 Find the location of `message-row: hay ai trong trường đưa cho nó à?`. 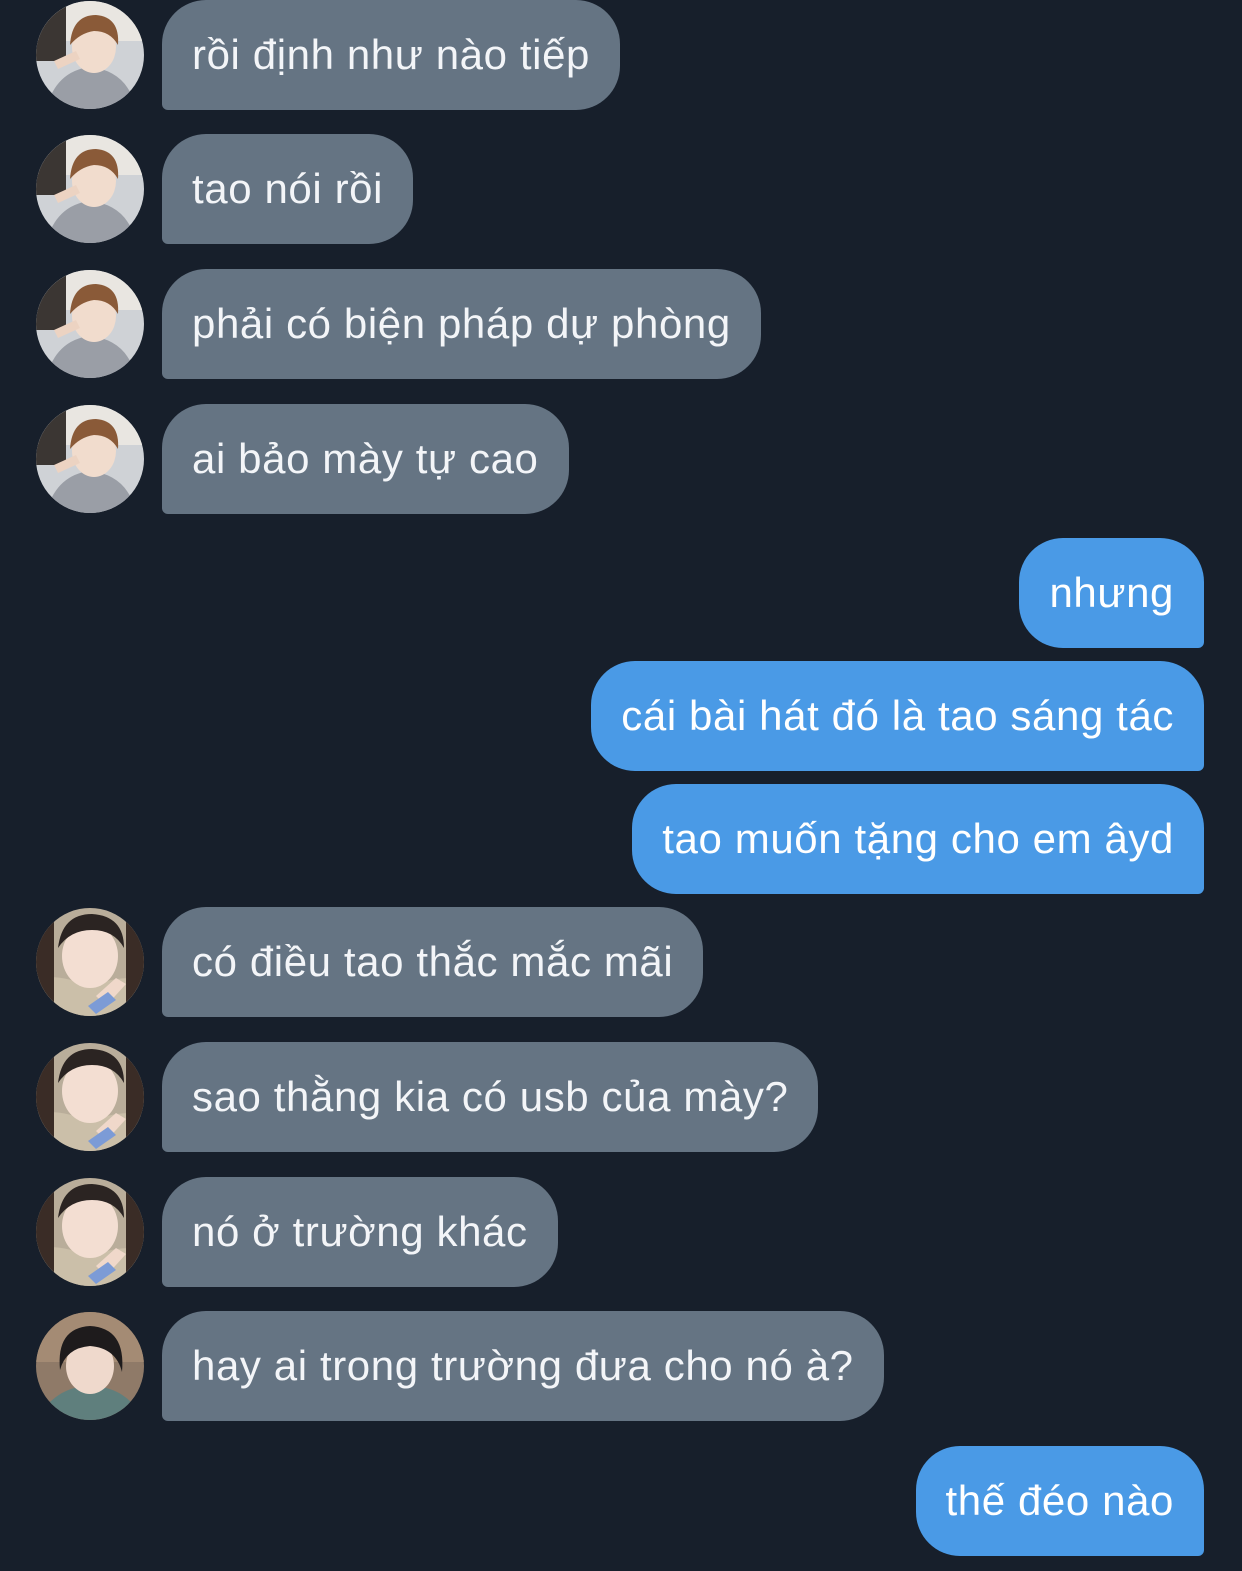

message-row: hay ai trong trường đưa cho nó à? is located at coordinates (621, 1366).